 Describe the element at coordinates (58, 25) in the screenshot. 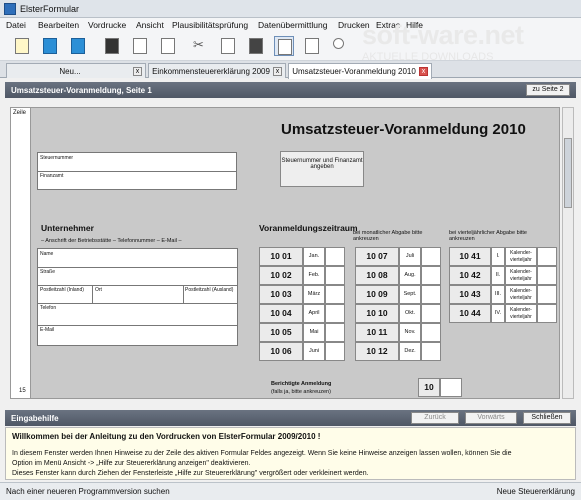

I see `menu-bearbeiten: Bearbeiten` at that location.